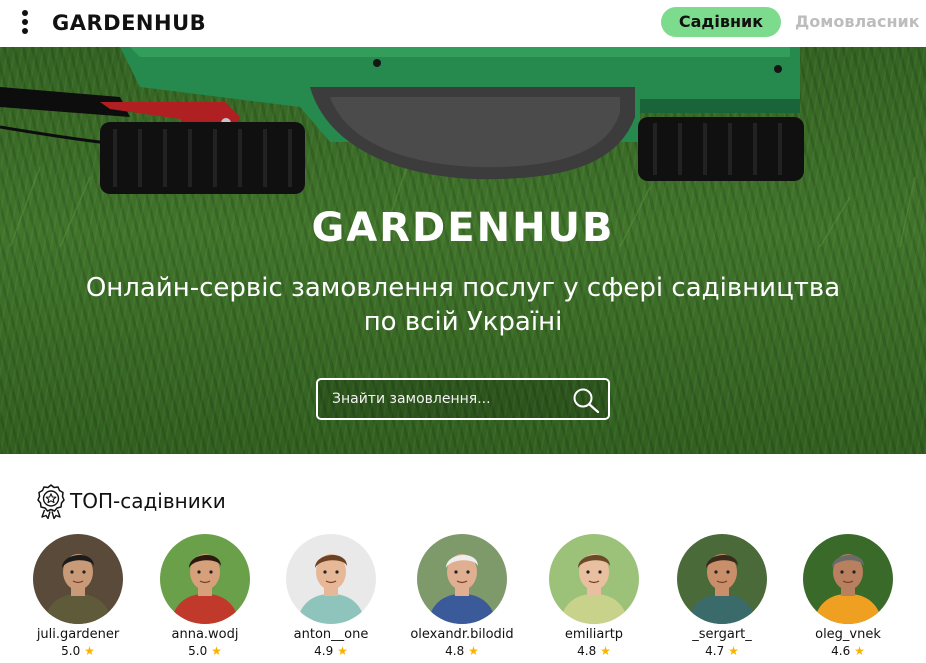 The image size is (926, 663). I want to click on gardener-rating: 4.7 ★, so click(722, 651).